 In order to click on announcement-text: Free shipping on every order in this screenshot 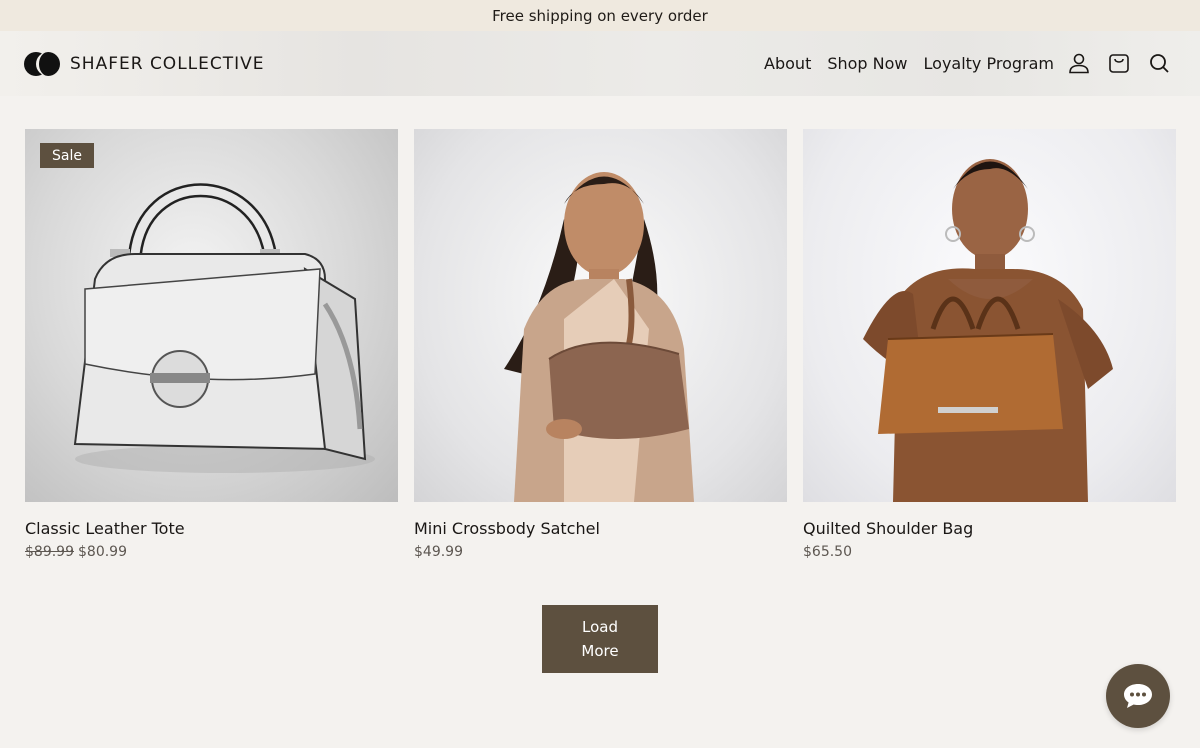, I will do `click(600, 15)`.